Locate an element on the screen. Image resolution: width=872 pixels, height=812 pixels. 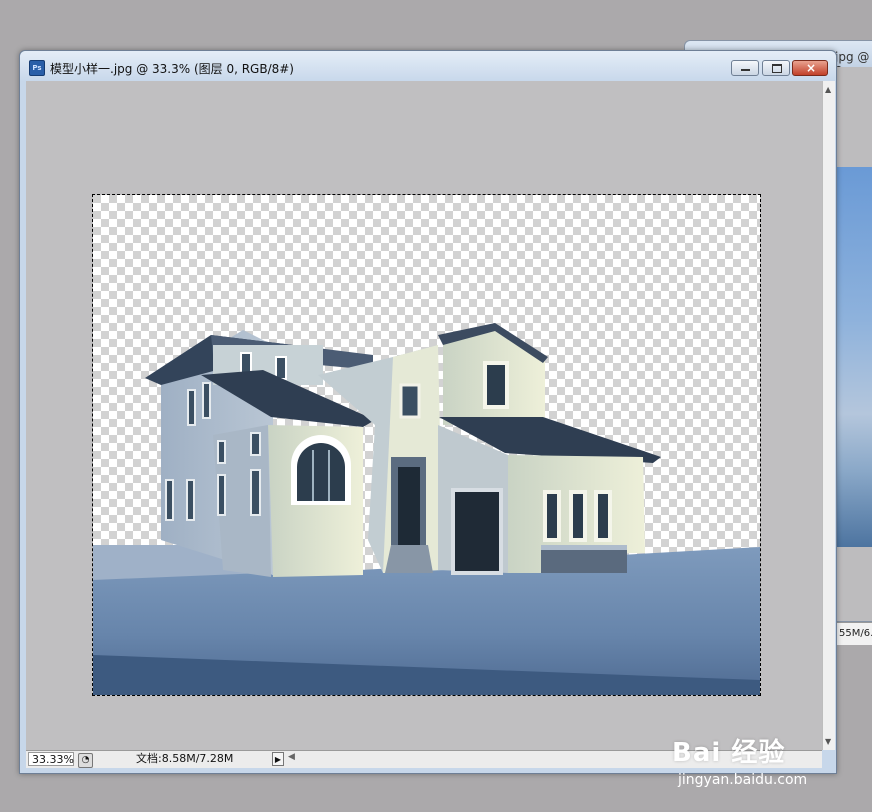
watermark-url: jingyan.baidu.com is located at coordinates (743, 780).